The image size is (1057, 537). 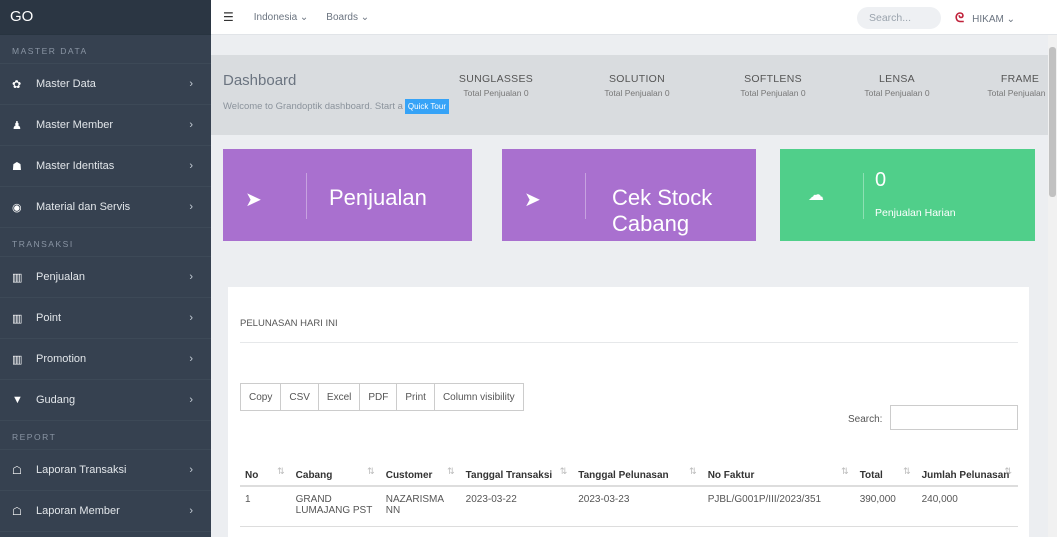 I want to click on quick-tour-button: Quick Tour, so click(x=426, y=106).